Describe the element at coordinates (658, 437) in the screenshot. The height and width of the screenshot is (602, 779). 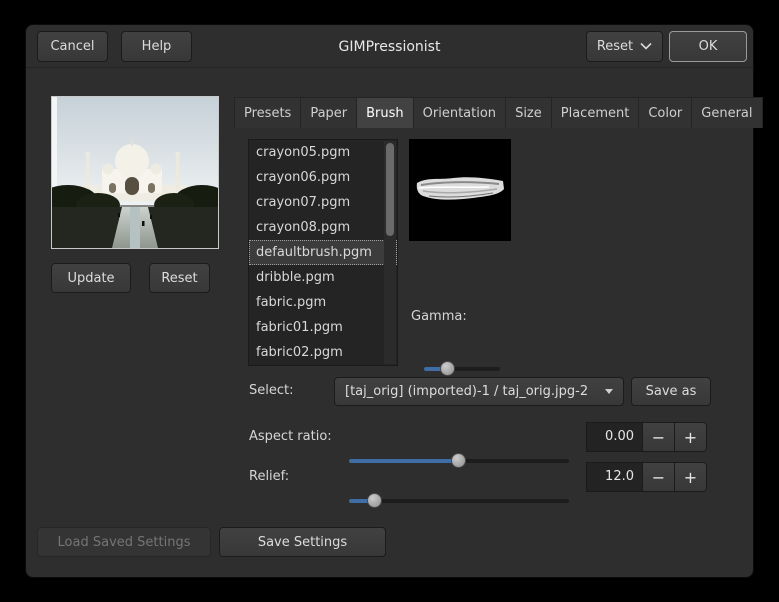
I see `aspect-ratio-decrement-button: −` at that location.